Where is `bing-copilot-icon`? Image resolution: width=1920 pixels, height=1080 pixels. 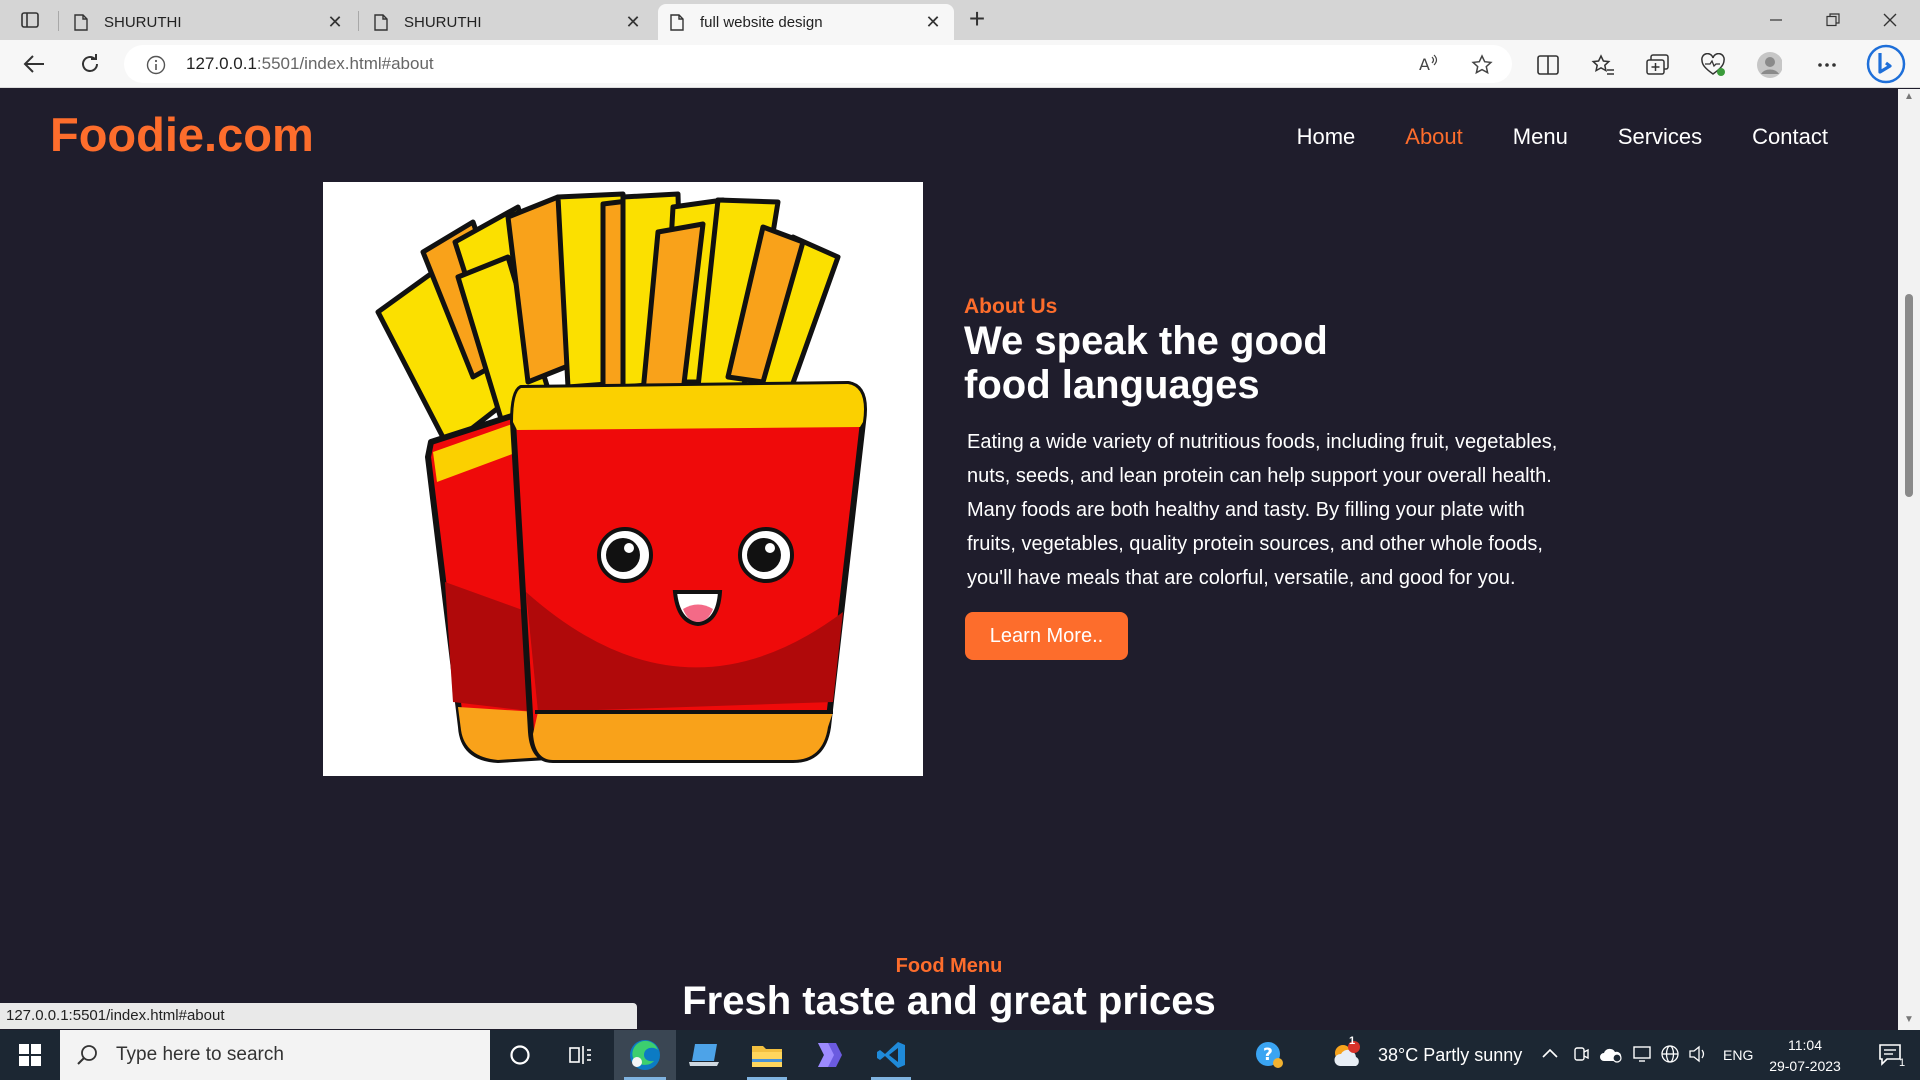
bing-copilot-icon is located at coordinates (1886, 64).